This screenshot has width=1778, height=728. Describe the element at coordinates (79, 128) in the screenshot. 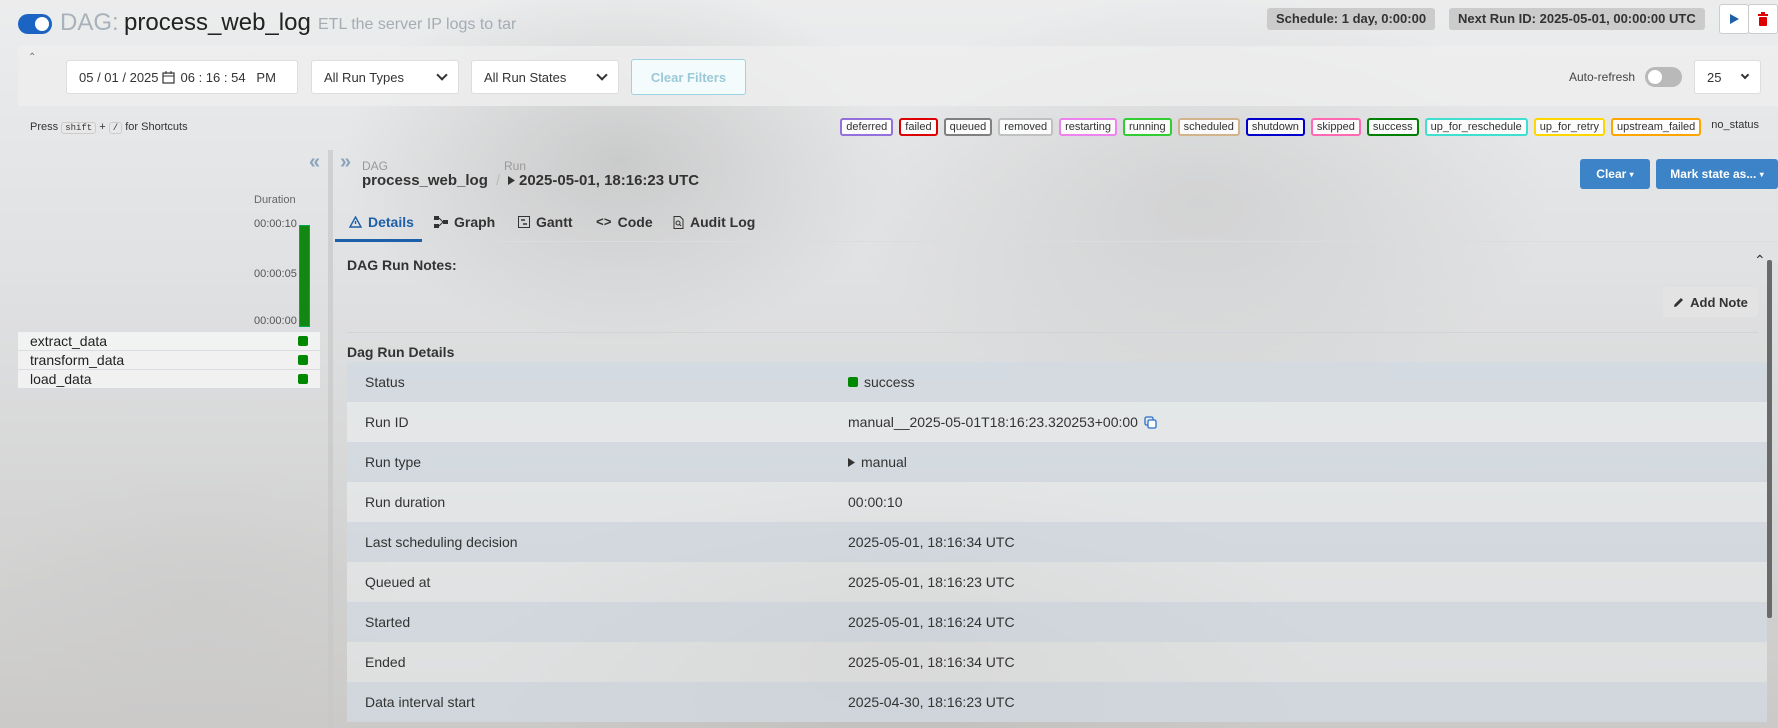

I see `shift-key: shift` at that location.